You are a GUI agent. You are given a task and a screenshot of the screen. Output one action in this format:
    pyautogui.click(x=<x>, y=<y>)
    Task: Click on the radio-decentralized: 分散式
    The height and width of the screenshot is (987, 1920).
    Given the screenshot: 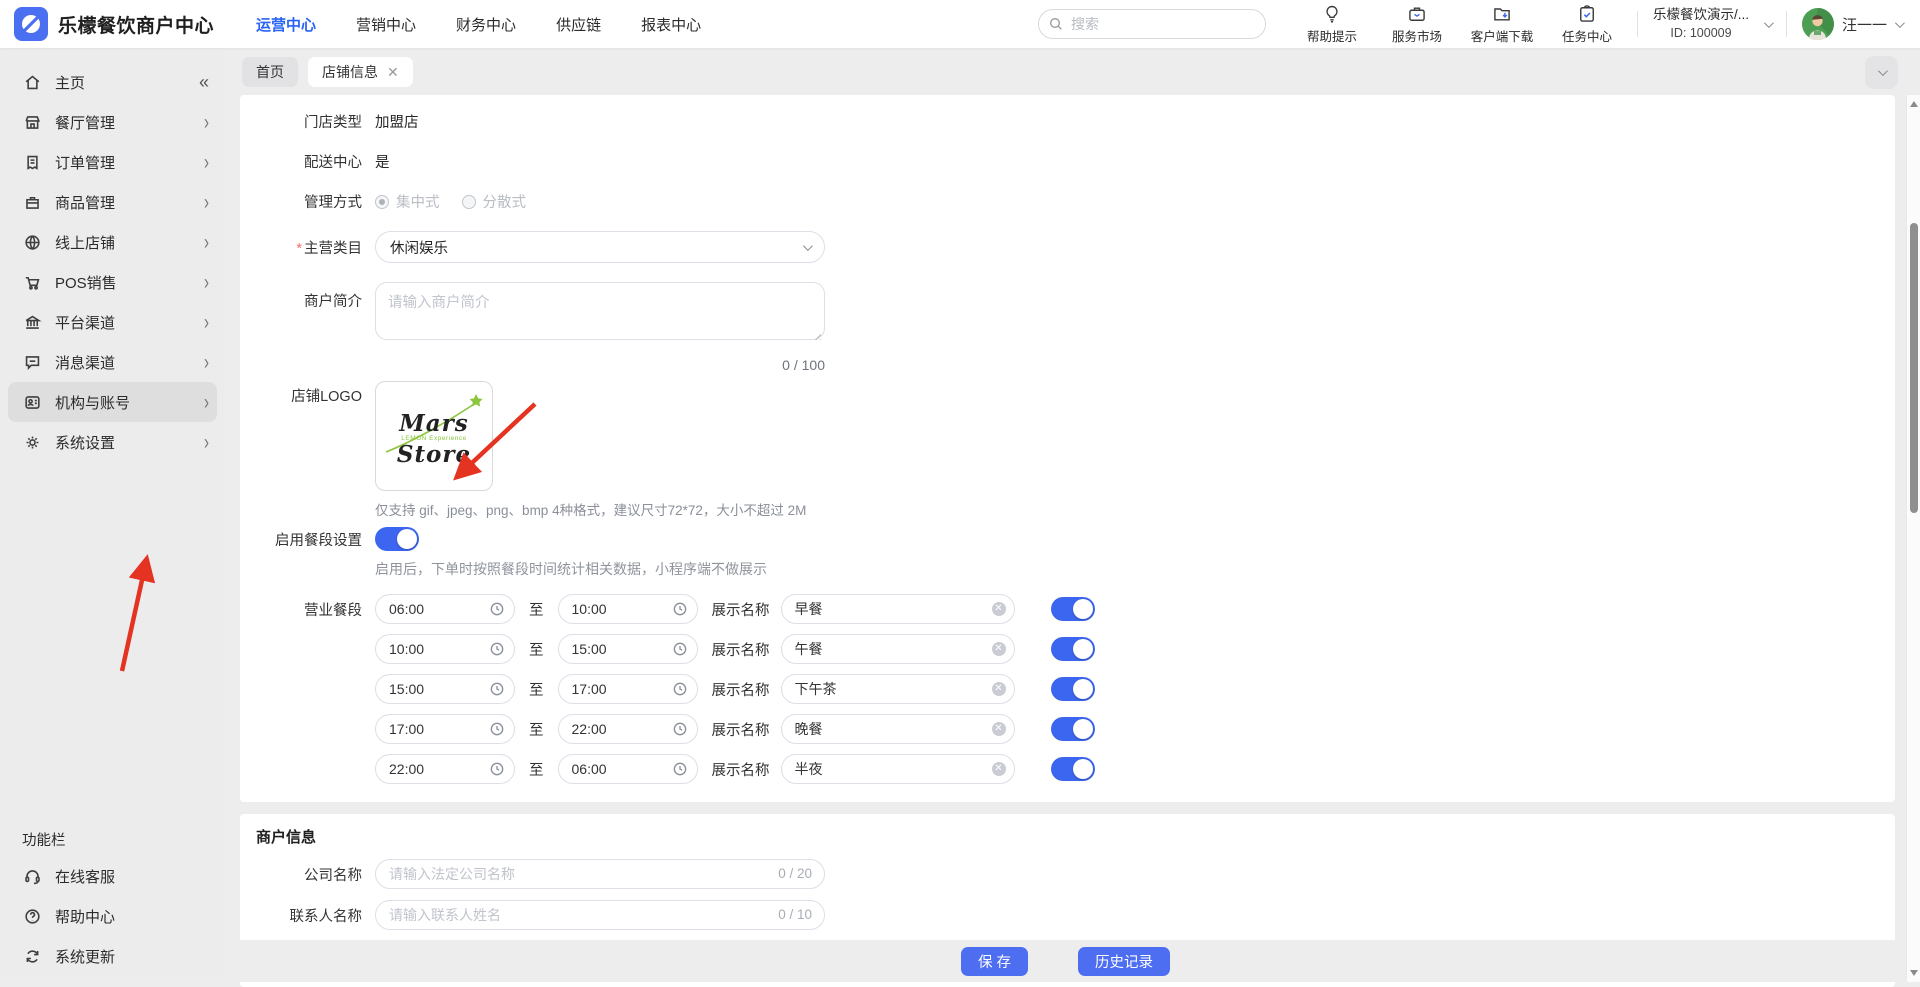 What is the action you would take?
    pyautogui.click(x=494, y=201)
    